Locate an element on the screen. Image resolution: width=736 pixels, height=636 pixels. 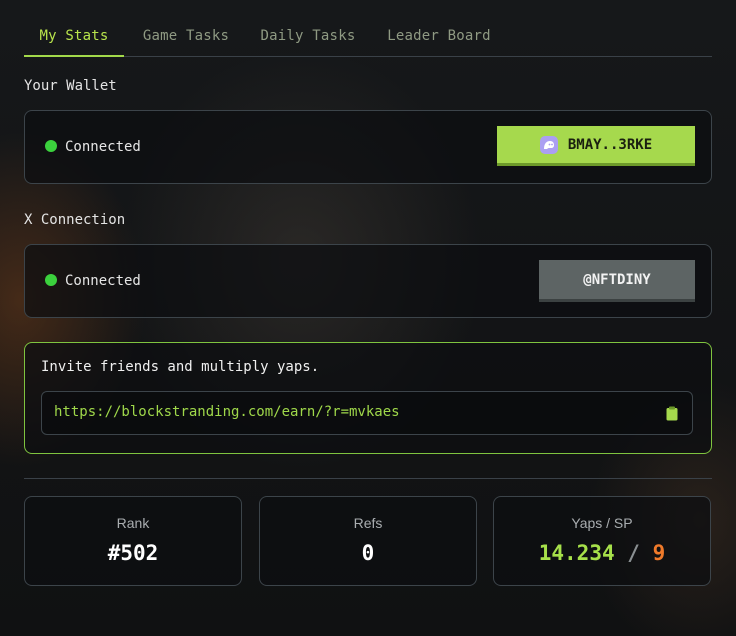
wallet-status: Connected is located at coordinates (93, 147).